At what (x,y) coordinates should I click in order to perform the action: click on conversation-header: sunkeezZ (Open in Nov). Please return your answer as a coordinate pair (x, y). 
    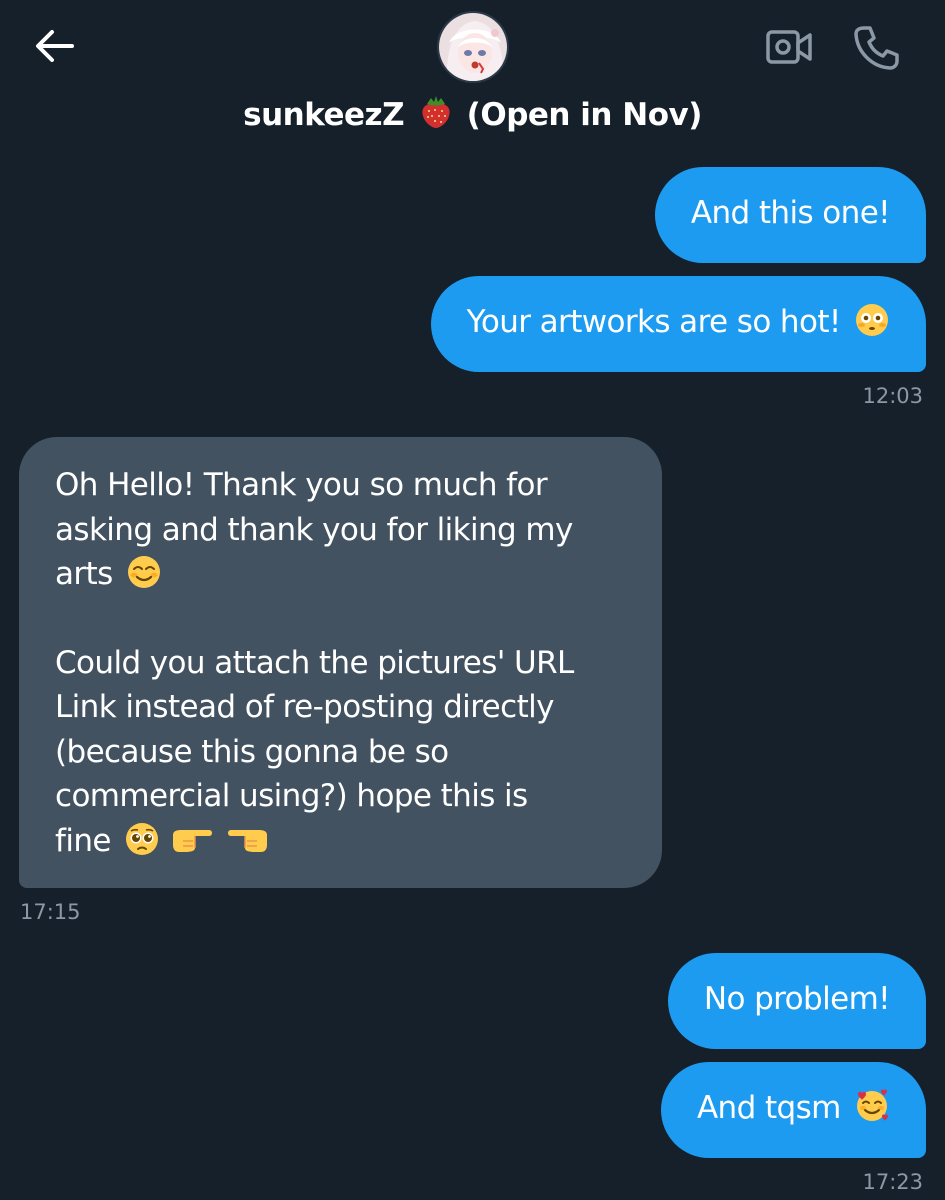
    Looking at the image, I should click on (472, 79).